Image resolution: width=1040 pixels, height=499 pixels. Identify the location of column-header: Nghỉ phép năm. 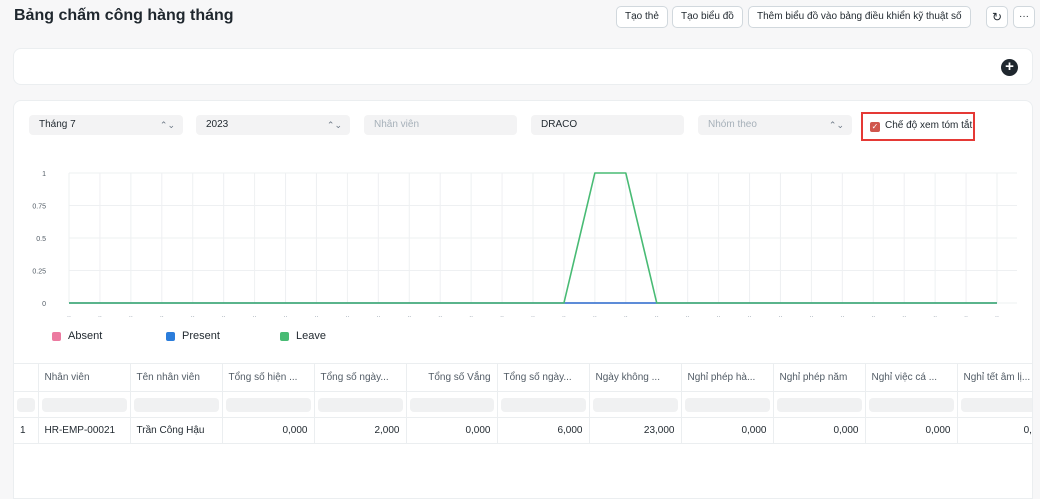
(819, 377).